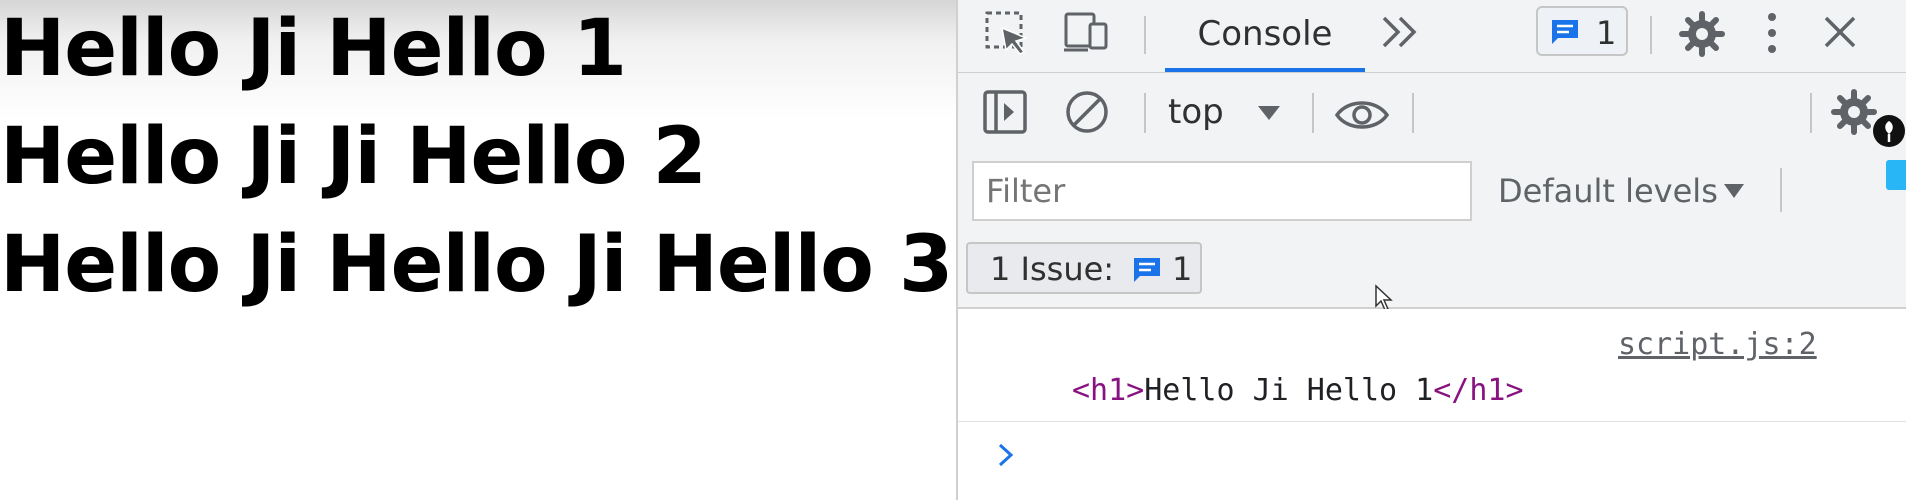 The height and width of the screenshot is (500, 1906). Describe the element at coordinates (1432, 112) in the screenshot. I see `console-toolbar` at that location.